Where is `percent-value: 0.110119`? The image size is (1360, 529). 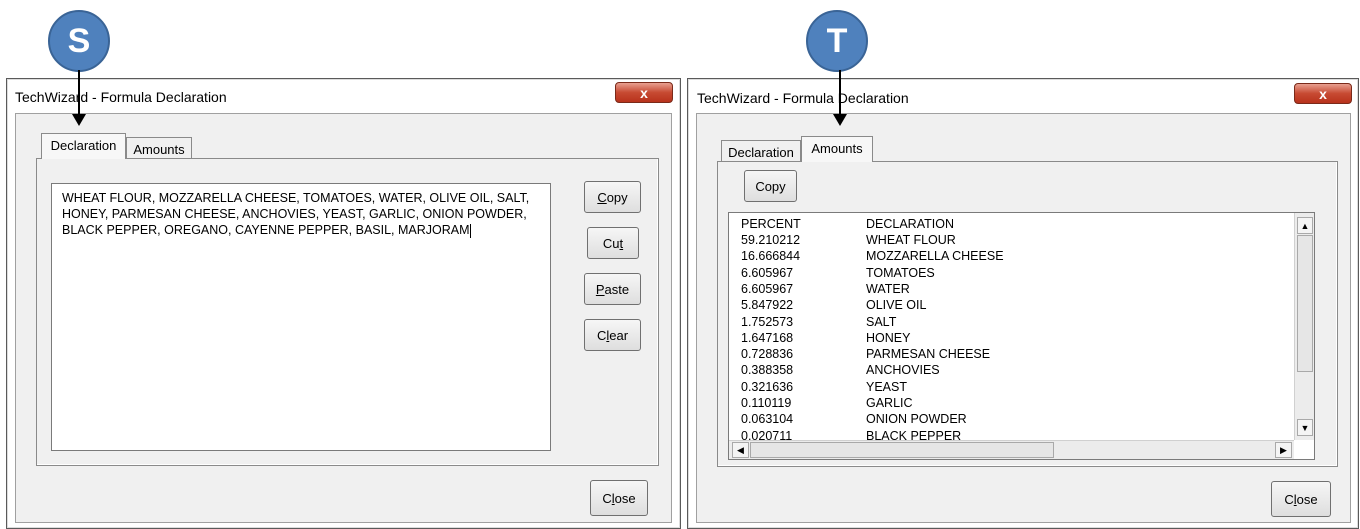 percent-value: 0.110119 is located at coordinates (766, 403).